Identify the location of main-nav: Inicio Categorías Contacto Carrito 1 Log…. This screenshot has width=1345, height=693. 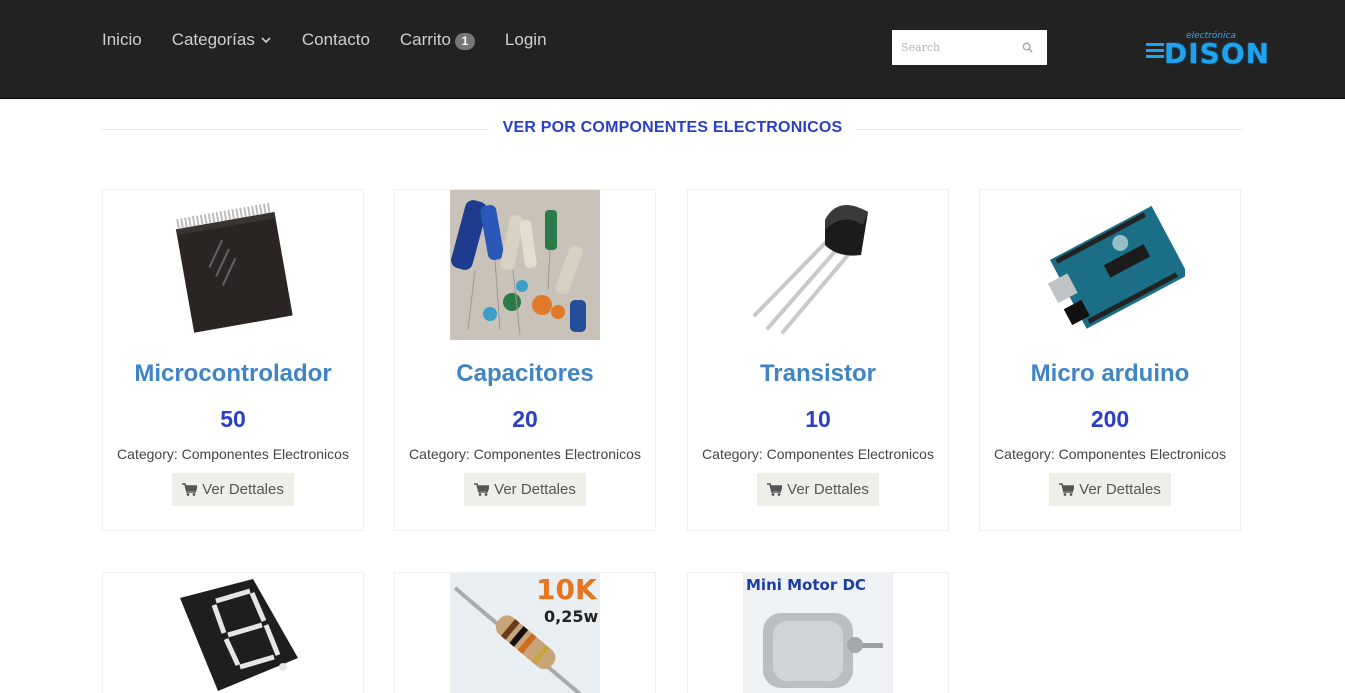
(339, 40).